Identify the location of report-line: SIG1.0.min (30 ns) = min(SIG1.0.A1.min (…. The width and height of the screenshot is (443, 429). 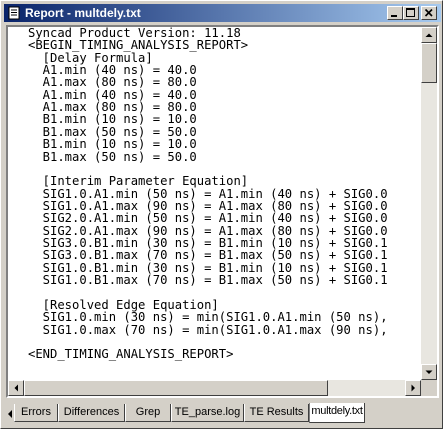
(208, 317).